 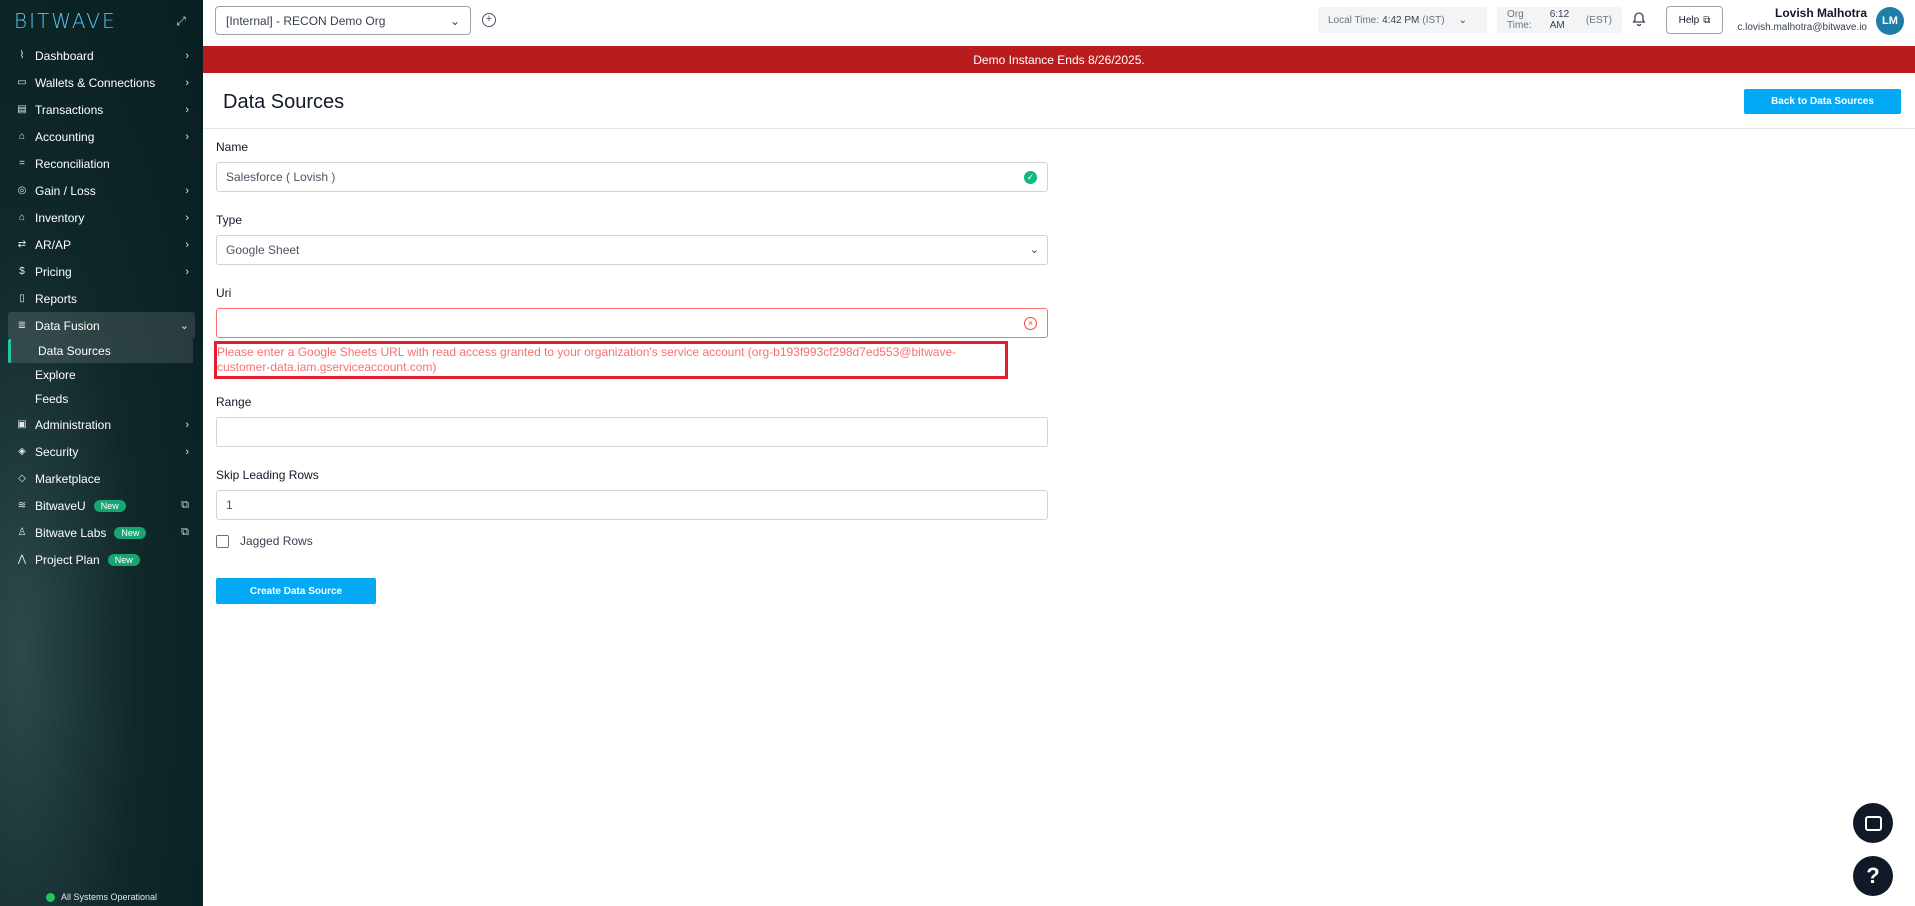 I want to click on flask-icon: ♙, so click(x=22, y=532).